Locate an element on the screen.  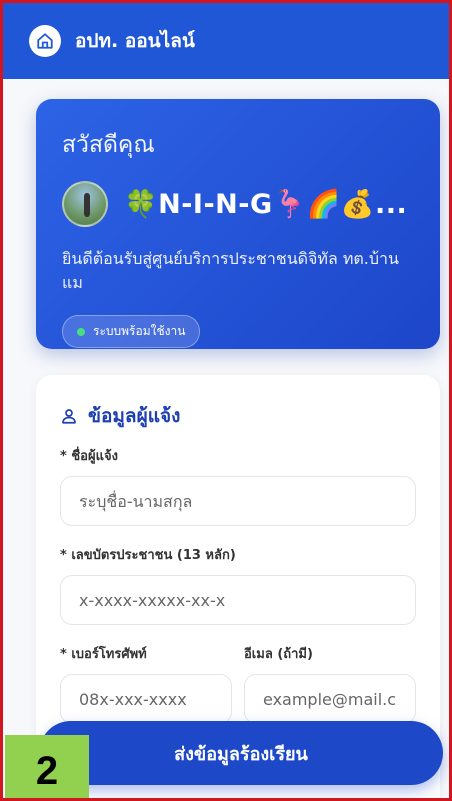
email-column: อีเมล (ถ้ามี) is located at coordinates (330, 674).